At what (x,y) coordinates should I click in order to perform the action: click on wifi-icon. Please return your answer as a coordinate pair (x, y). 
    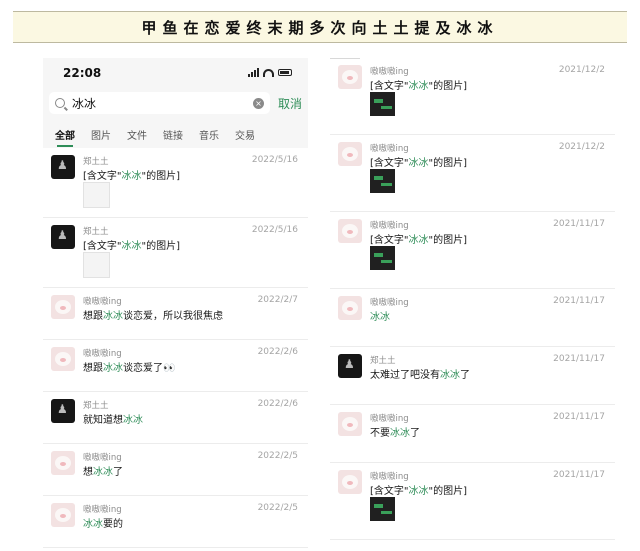
    Looking at the image, I should click on (268, 72).